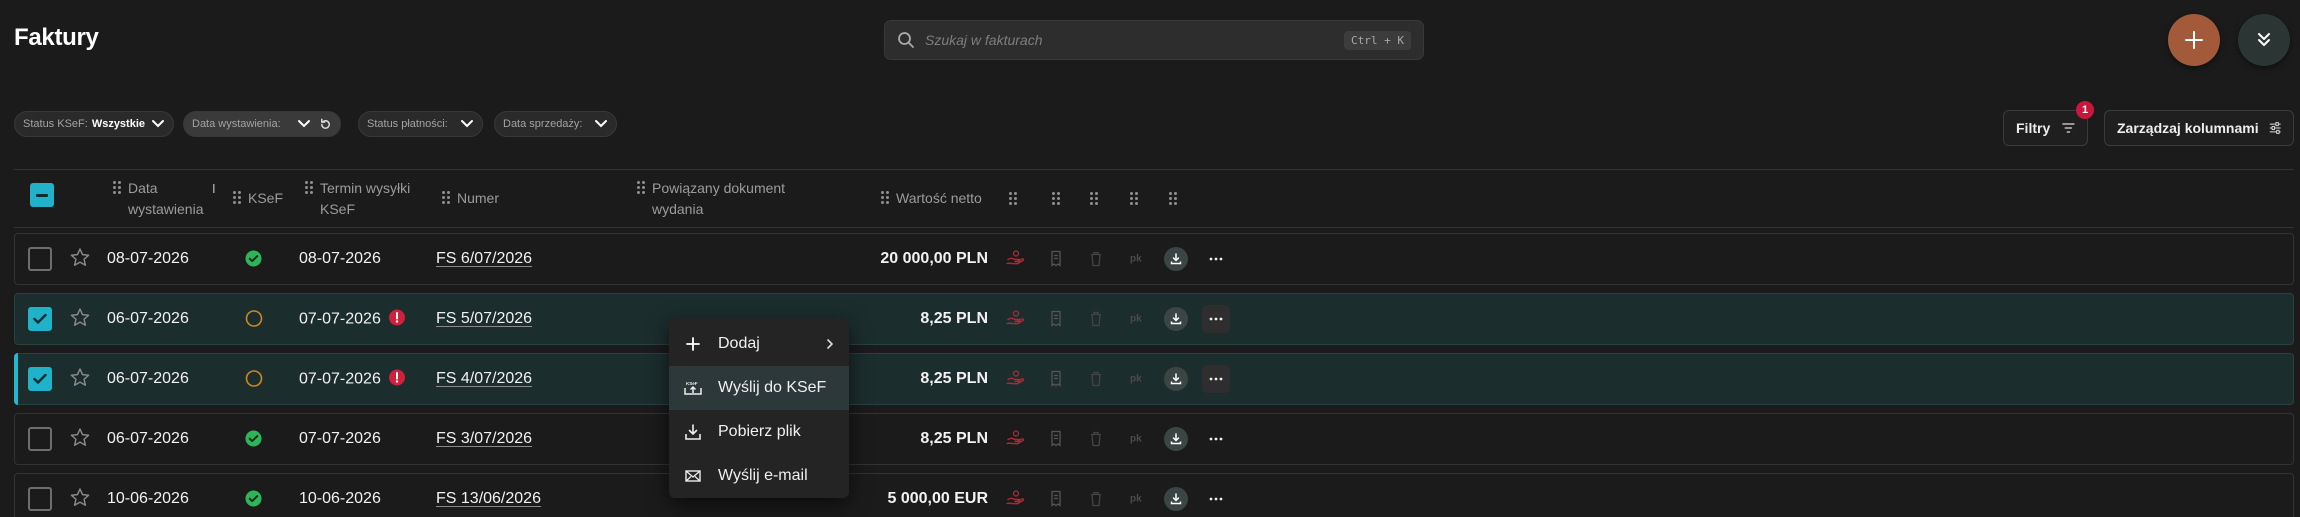  What do you see at coordinates (484, 259) in the screenshot?
I see `invoice-number-link: FS 6/07/2026` at bounding box center [484, 259].